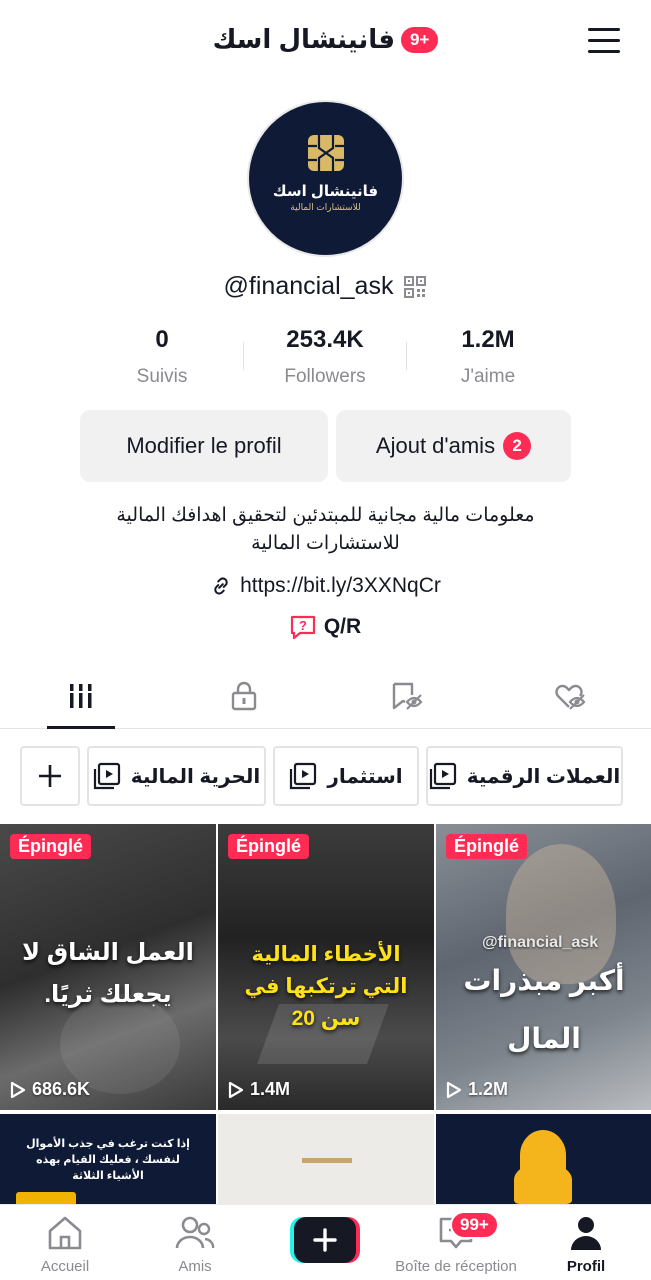 The width and height of the screenshot is (651, 1280). I want to click on nav-label: Accueil, so click(65, 1266).